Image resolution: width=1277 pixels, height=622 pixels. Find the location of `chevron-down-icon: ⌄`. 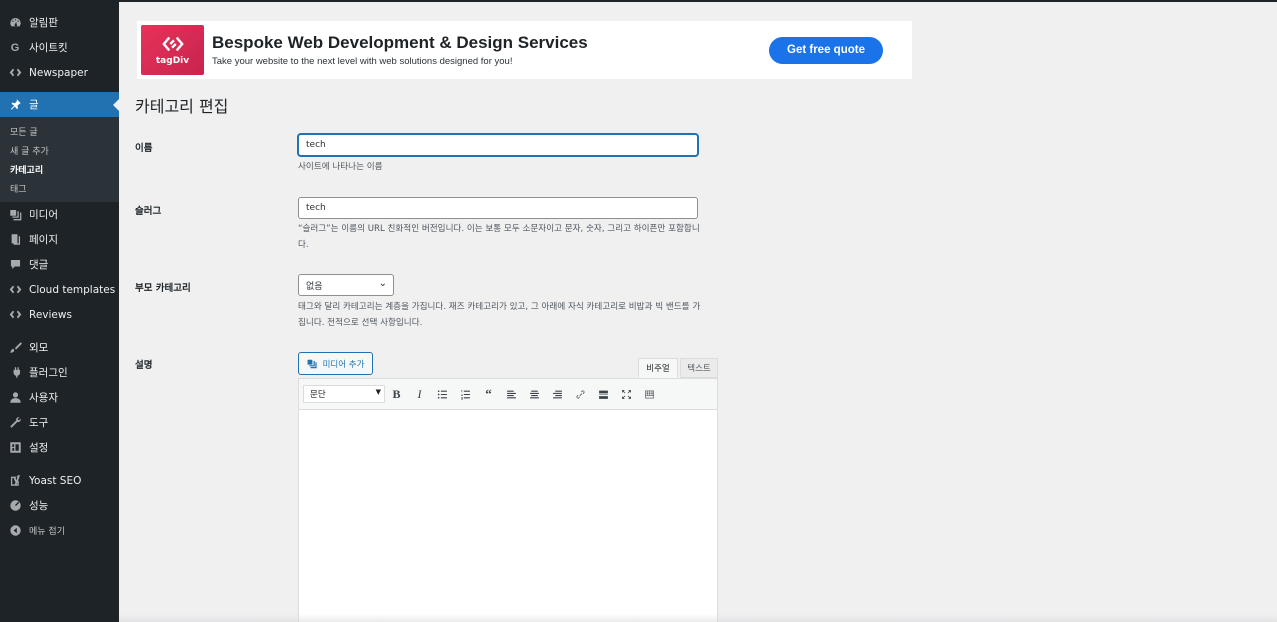

chevron-down-icon: ⌄ is located at coordinates (382, 283).